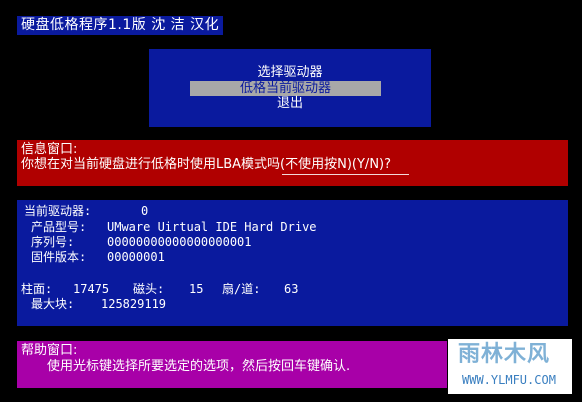 This screenshot has width=582, height=402. Describe the element at coordinates (212, 227) in the screenshot. I see `model-value: UMware Uirtual IDE Hard Drive` at that location.